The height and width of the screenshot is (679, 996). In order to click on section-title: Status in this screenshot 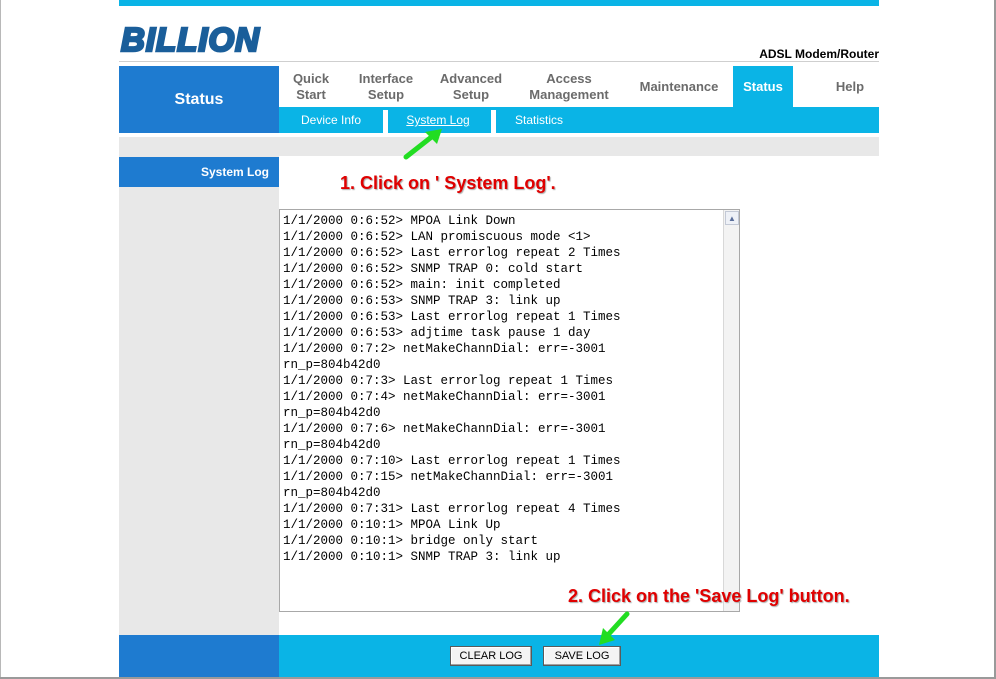, I will do `click(199, 99)`.